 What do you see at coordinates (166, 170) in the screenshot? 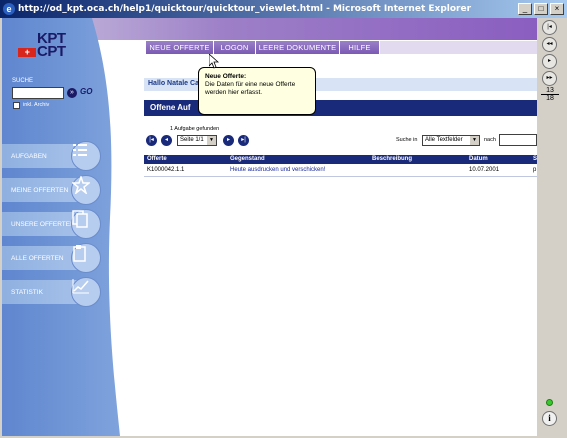
I see `cell-offerte: K1000042.1.1` at bounding box center [166, 170].